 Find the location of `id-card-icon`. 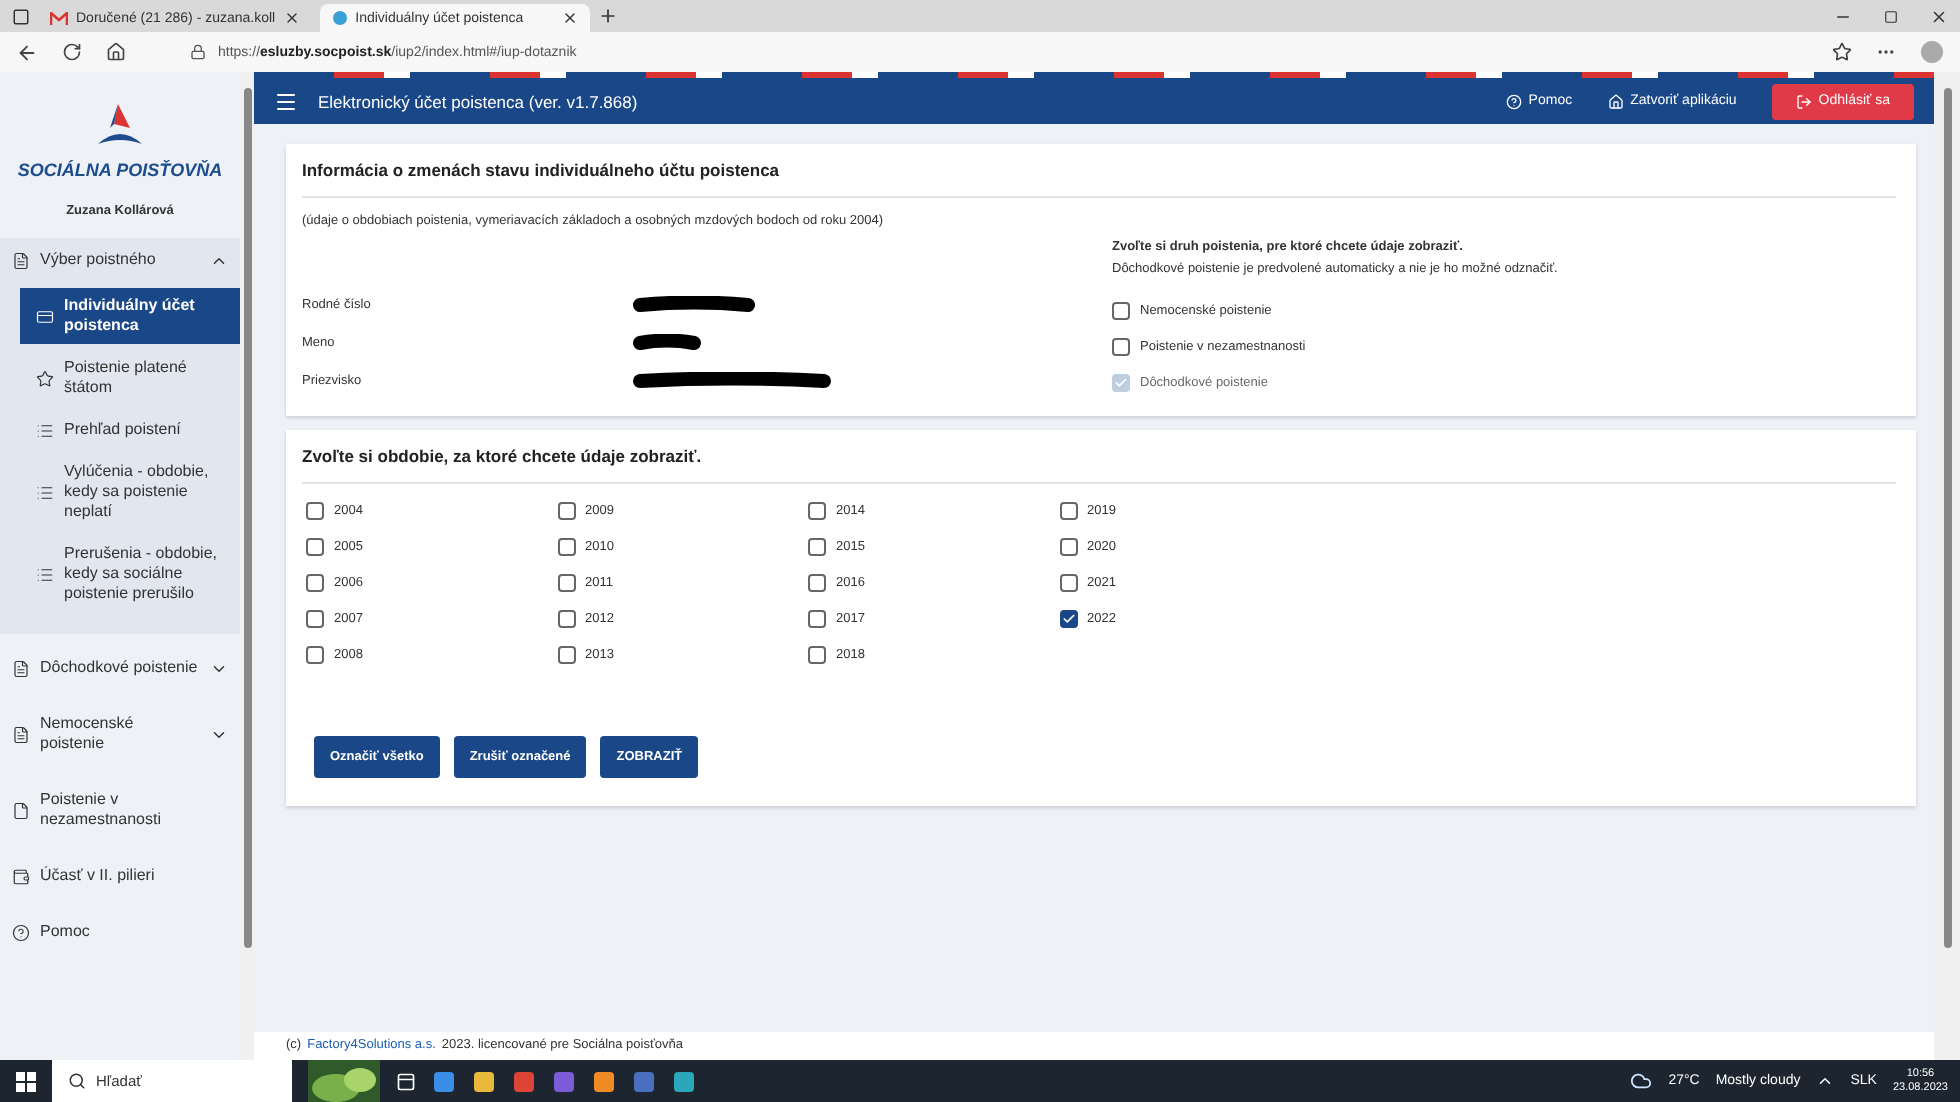

id-card-icon is located at coordinates (45, 316).